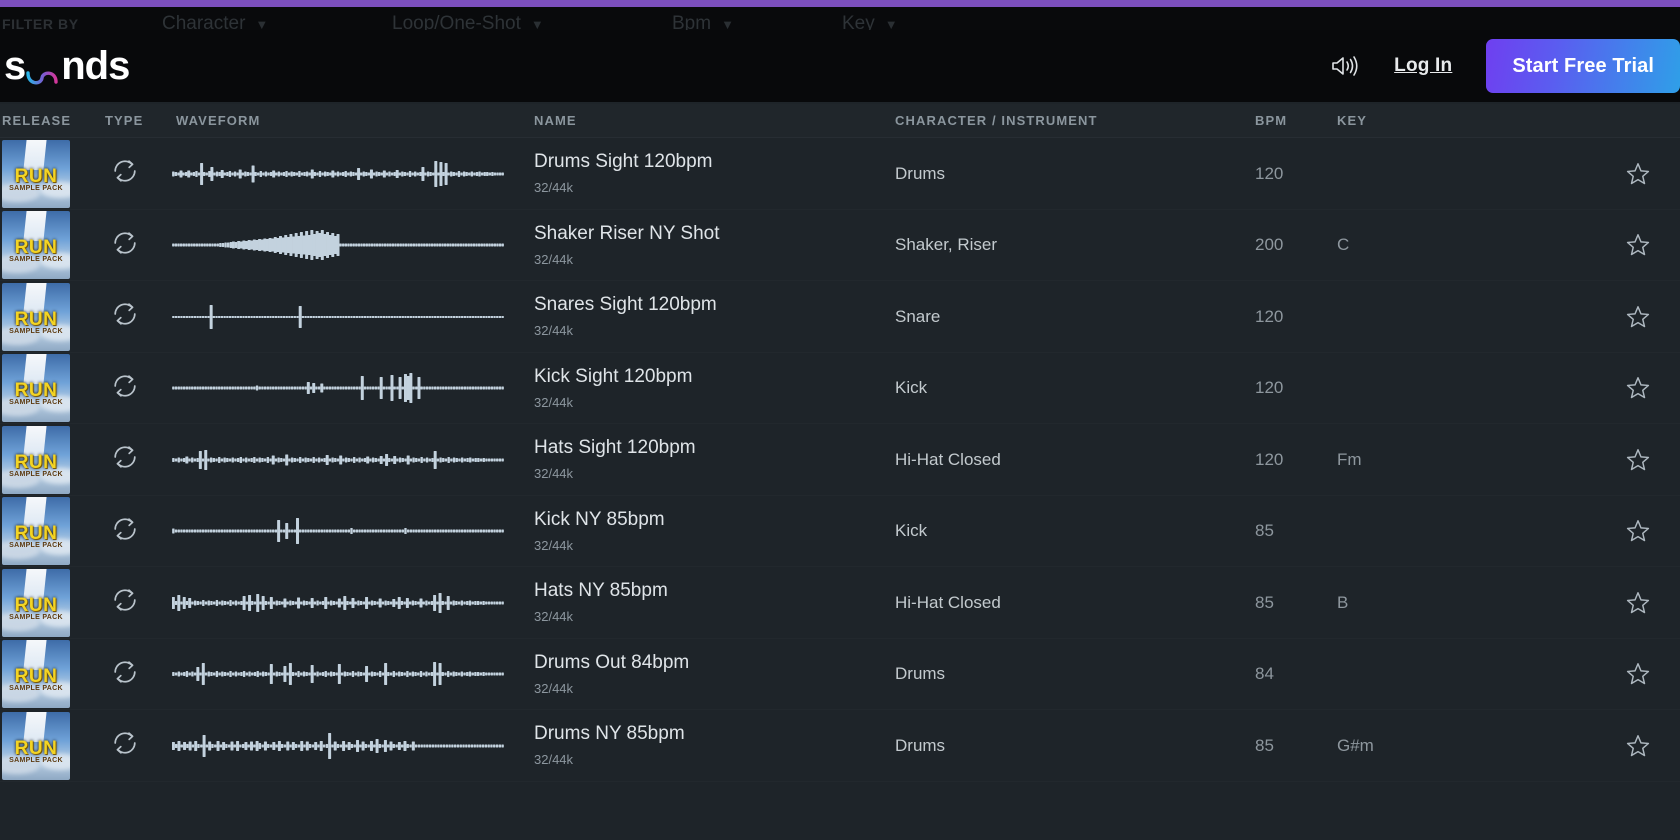 Image resolution: width=1680 pixels, height=840 pixels. Describe the element at coordinates (1423, 66) in the screenshot. I see `login-link: Log In` at that location.